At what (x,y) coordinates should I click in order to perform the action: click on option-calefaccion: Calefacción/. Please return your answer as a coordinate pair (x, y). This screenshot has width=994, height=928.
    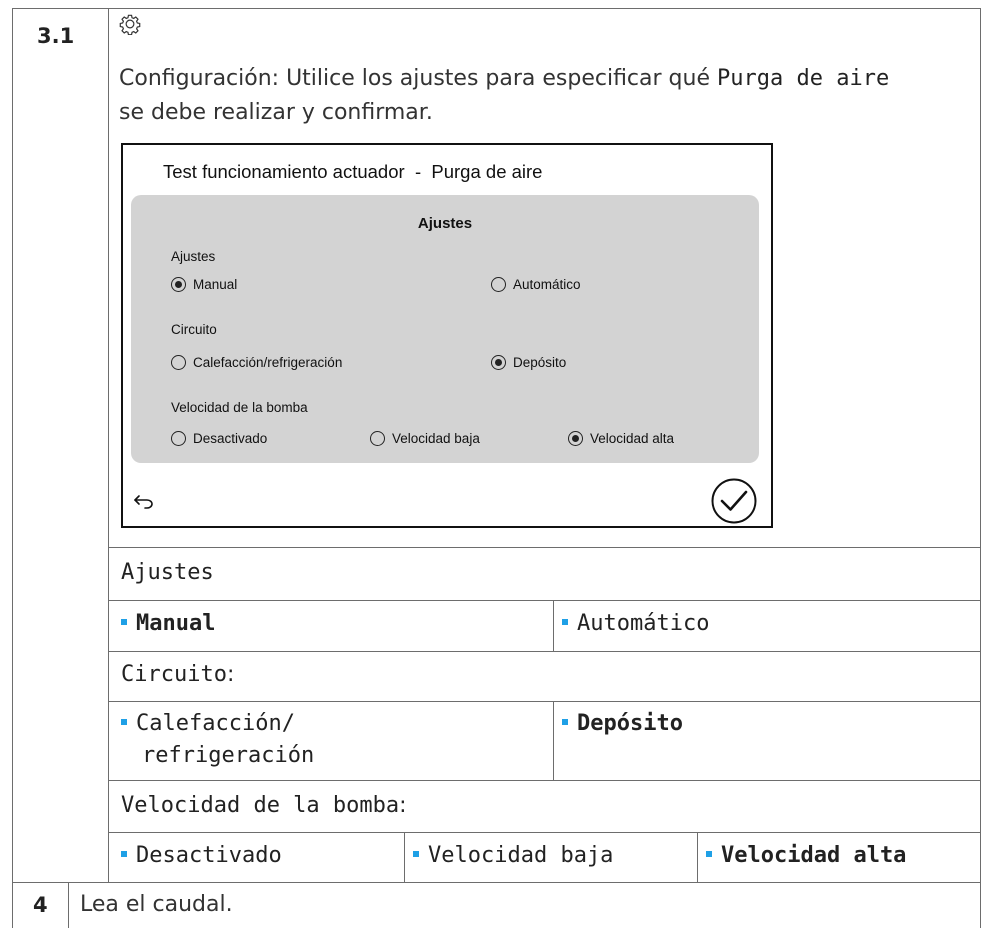
    Looking at the image, I should click on (208, 723).